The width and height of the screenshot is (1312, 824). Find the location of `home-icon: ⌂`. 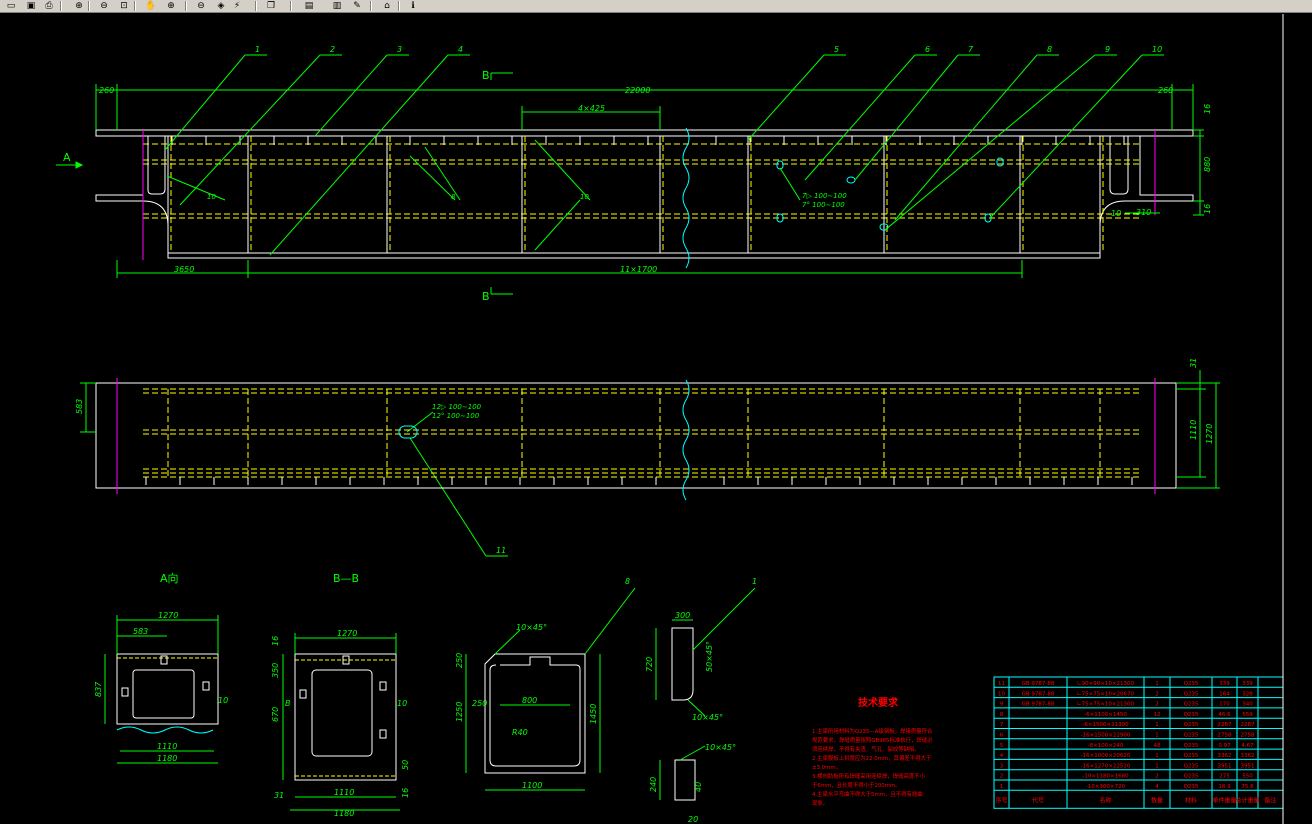

home-icon: ⌂ is located at coordinates (387, 6).